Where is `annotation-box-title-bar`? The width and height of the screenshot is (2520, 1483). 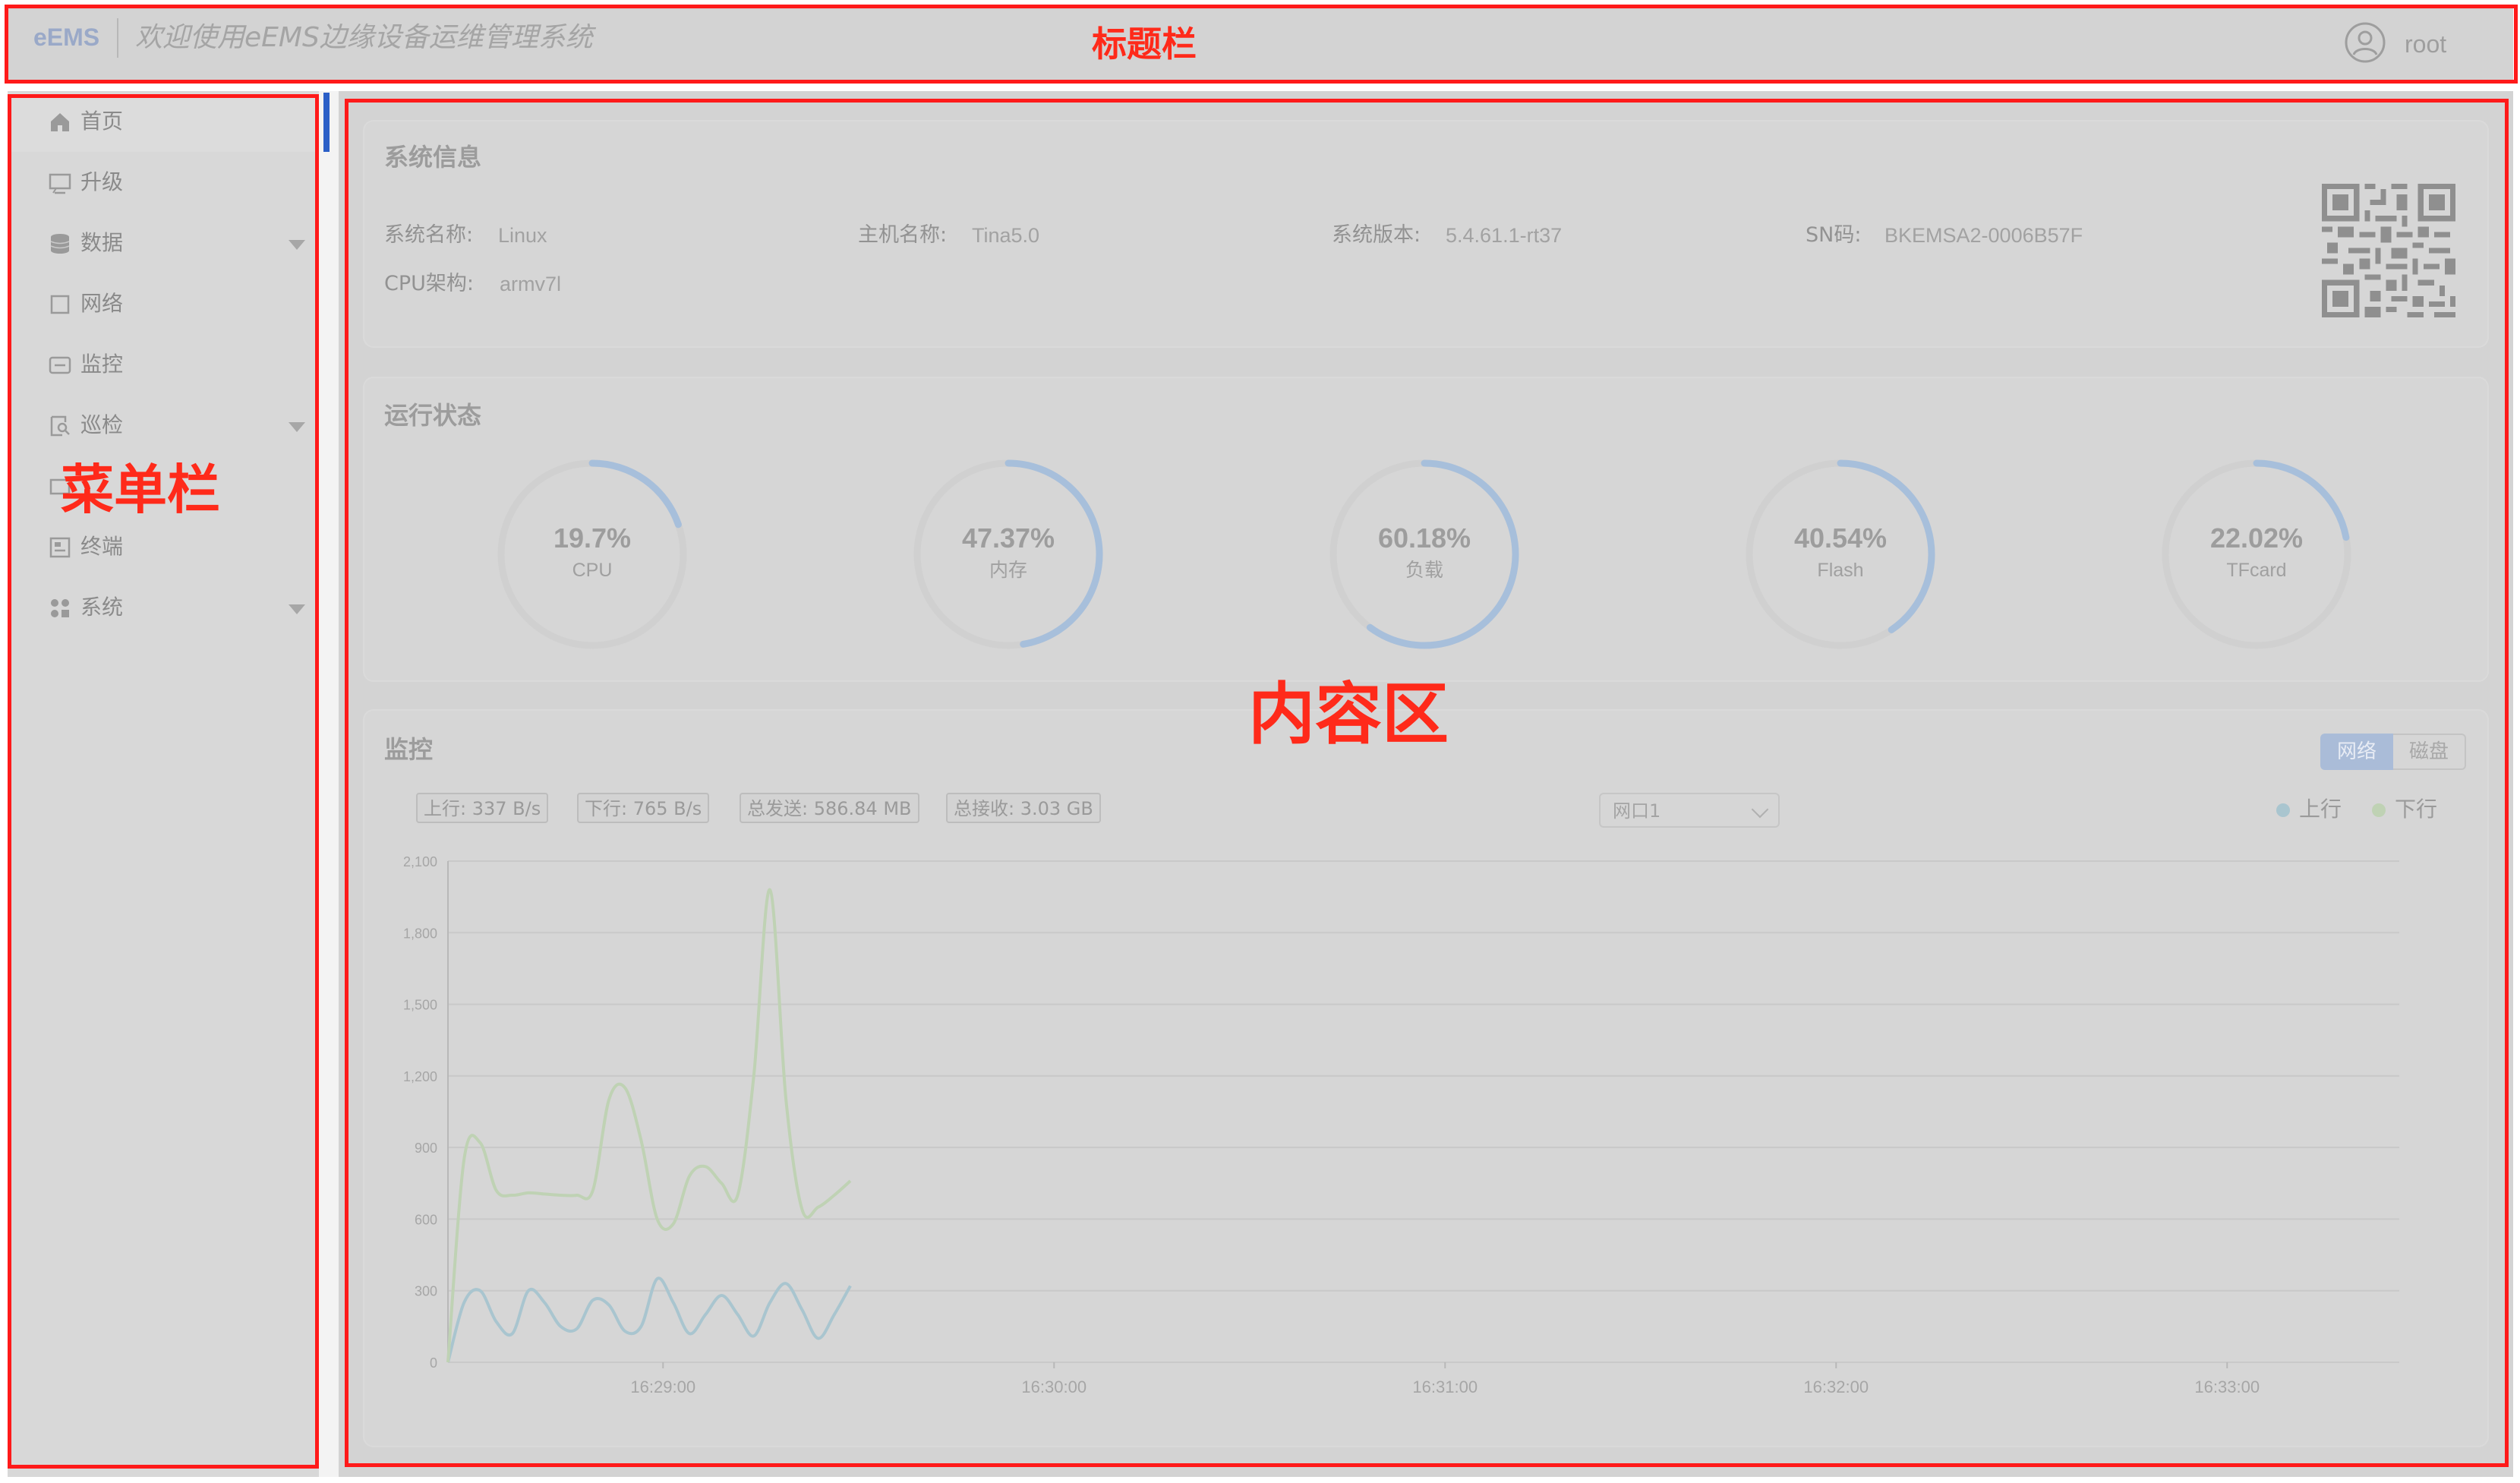 annotation-box-title-bar is located at coordinates (1261, 44).